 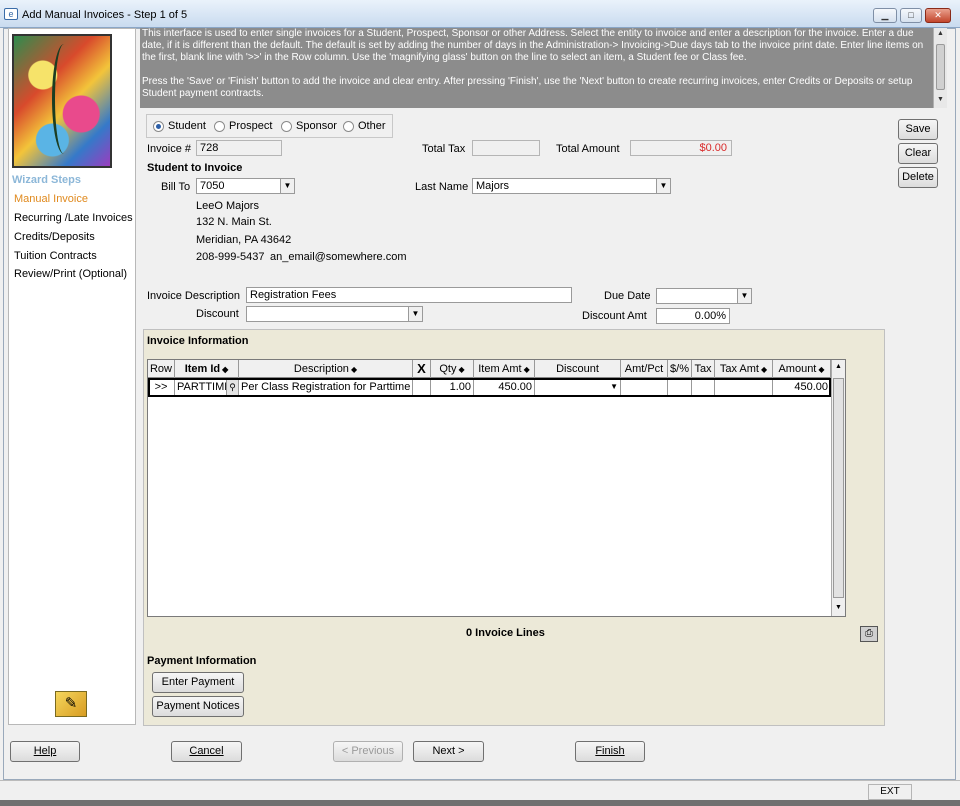 I want to click on address-email: an_email@somewhere.com, so click(x=338, y=257).